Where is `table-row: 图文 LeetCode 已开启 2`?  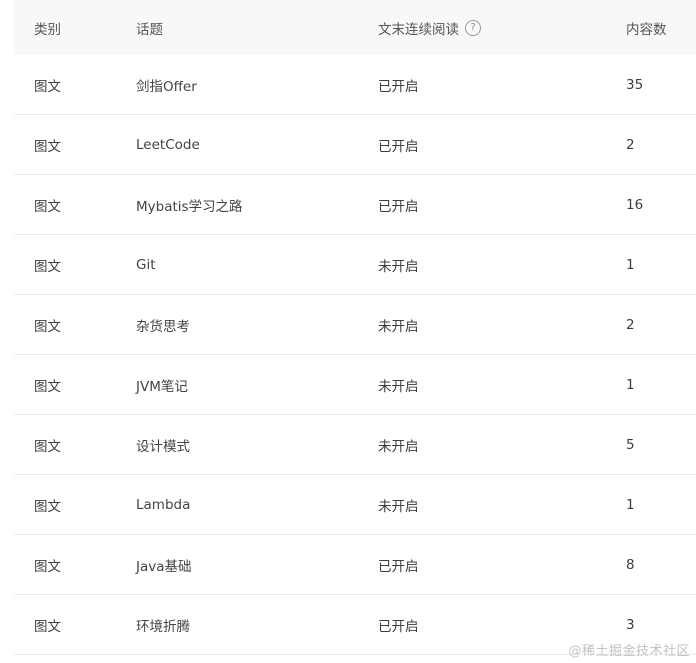
table-row: 图文 LeetCode 已开启 2 is located at coordinates (355, 145).